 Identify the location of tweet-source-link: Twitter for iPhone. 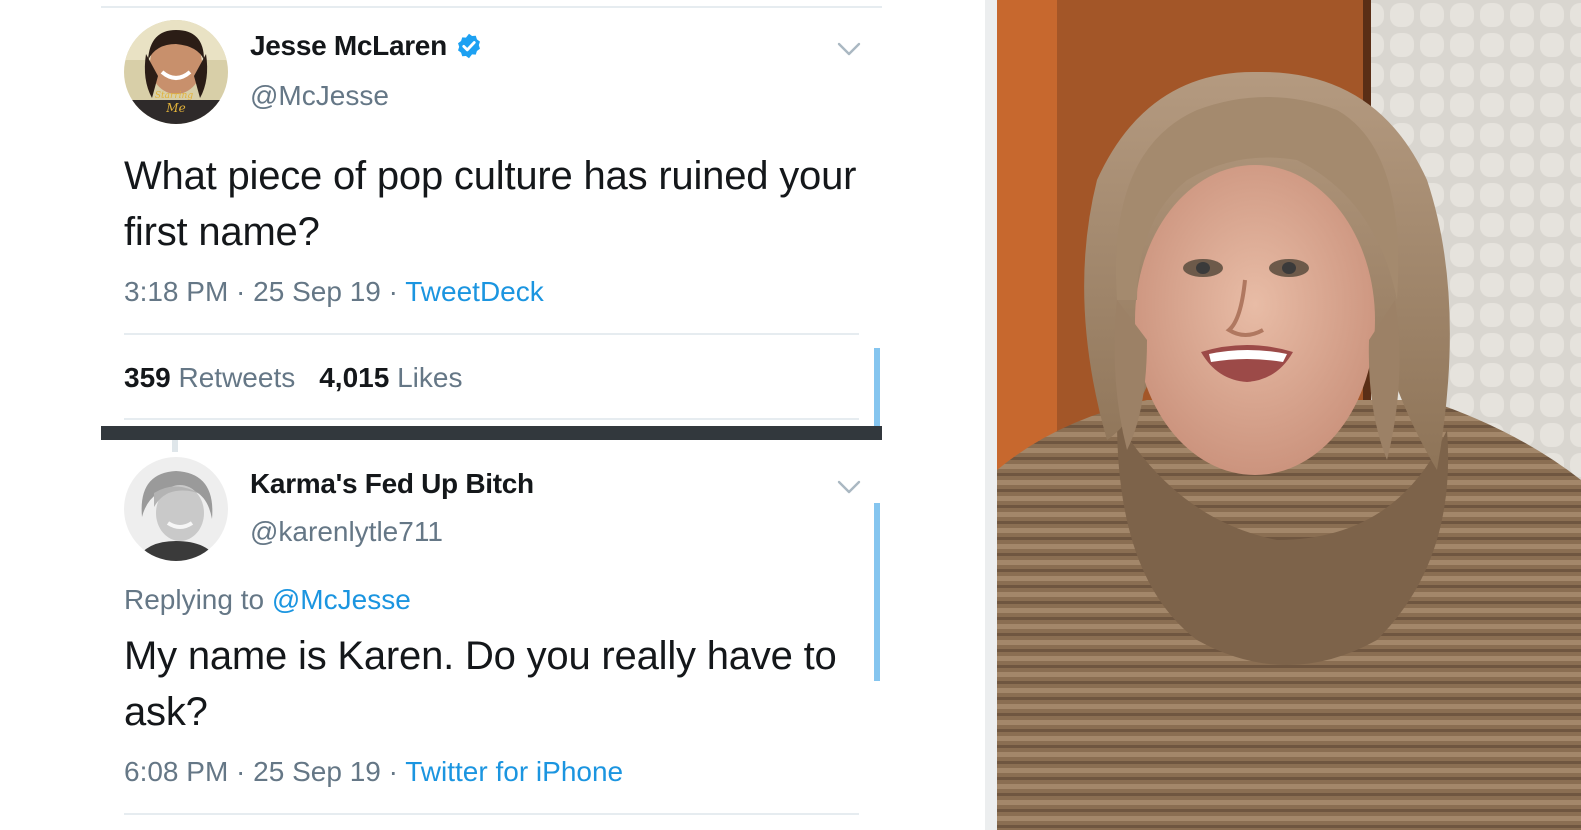
(514, 771).